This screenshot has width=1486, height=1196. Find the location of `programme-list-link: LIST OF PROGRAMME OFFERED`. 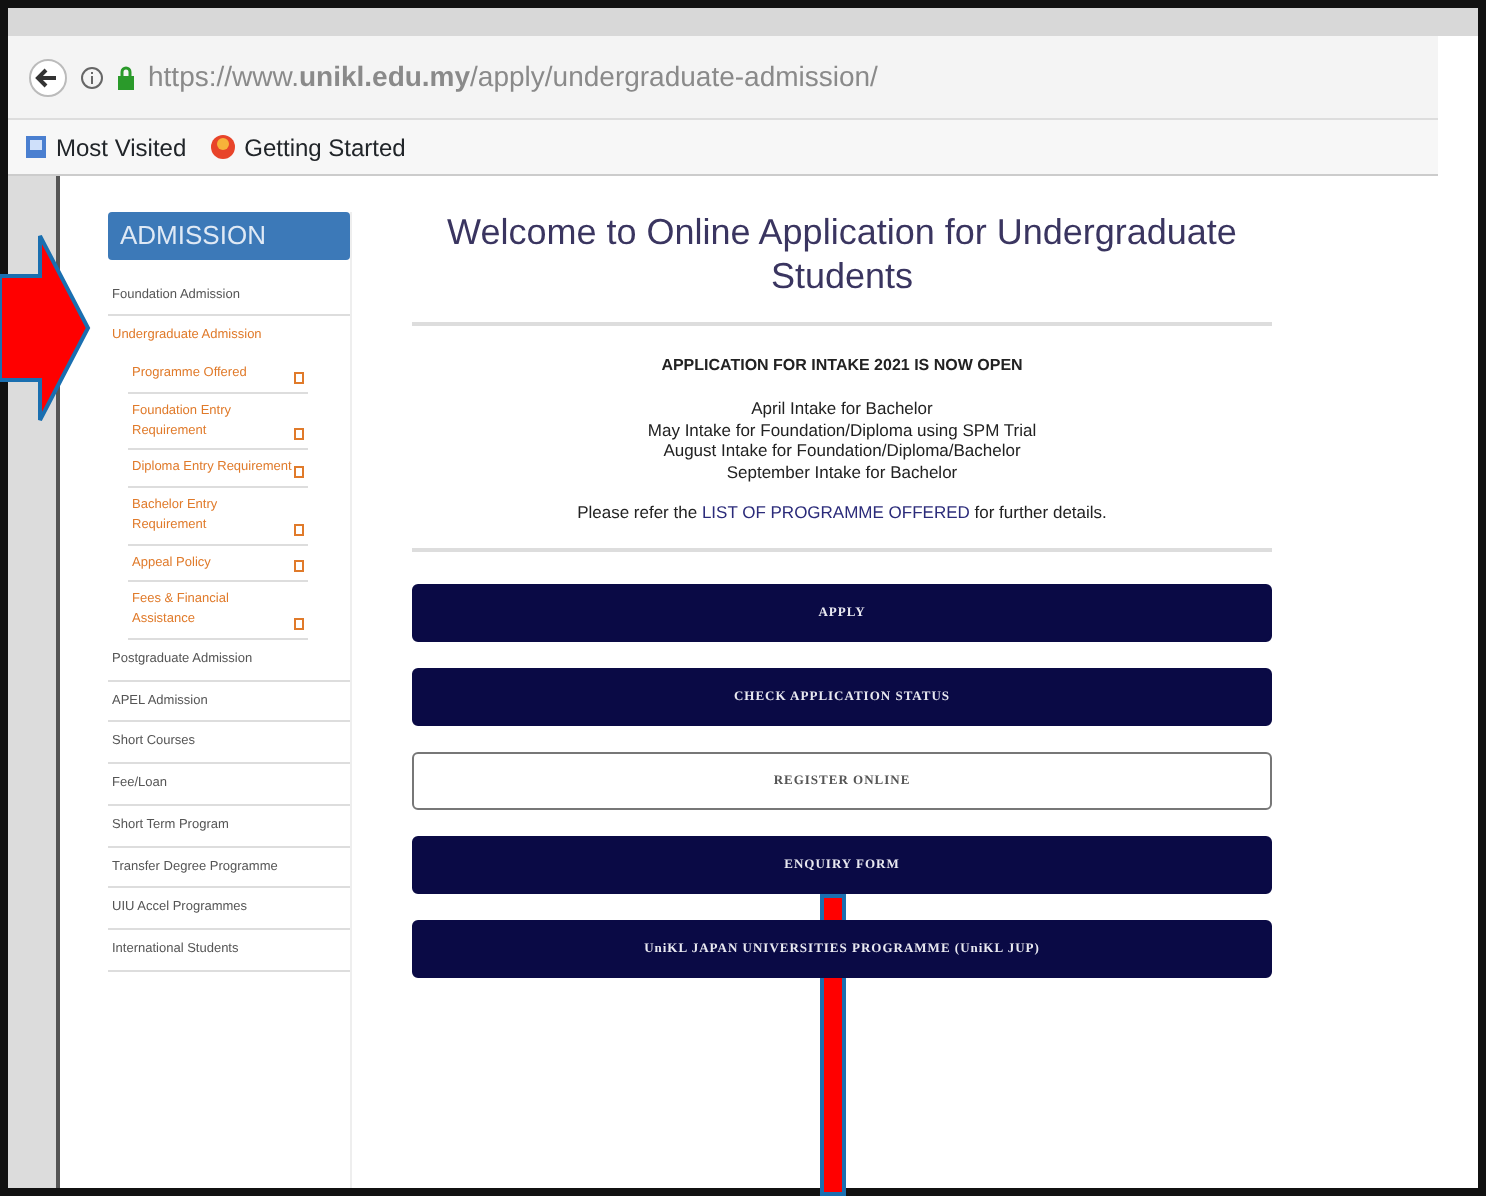

programme-list-link: LIST OF PROGRAMME OFFERED is located at coordinates (835, 511).